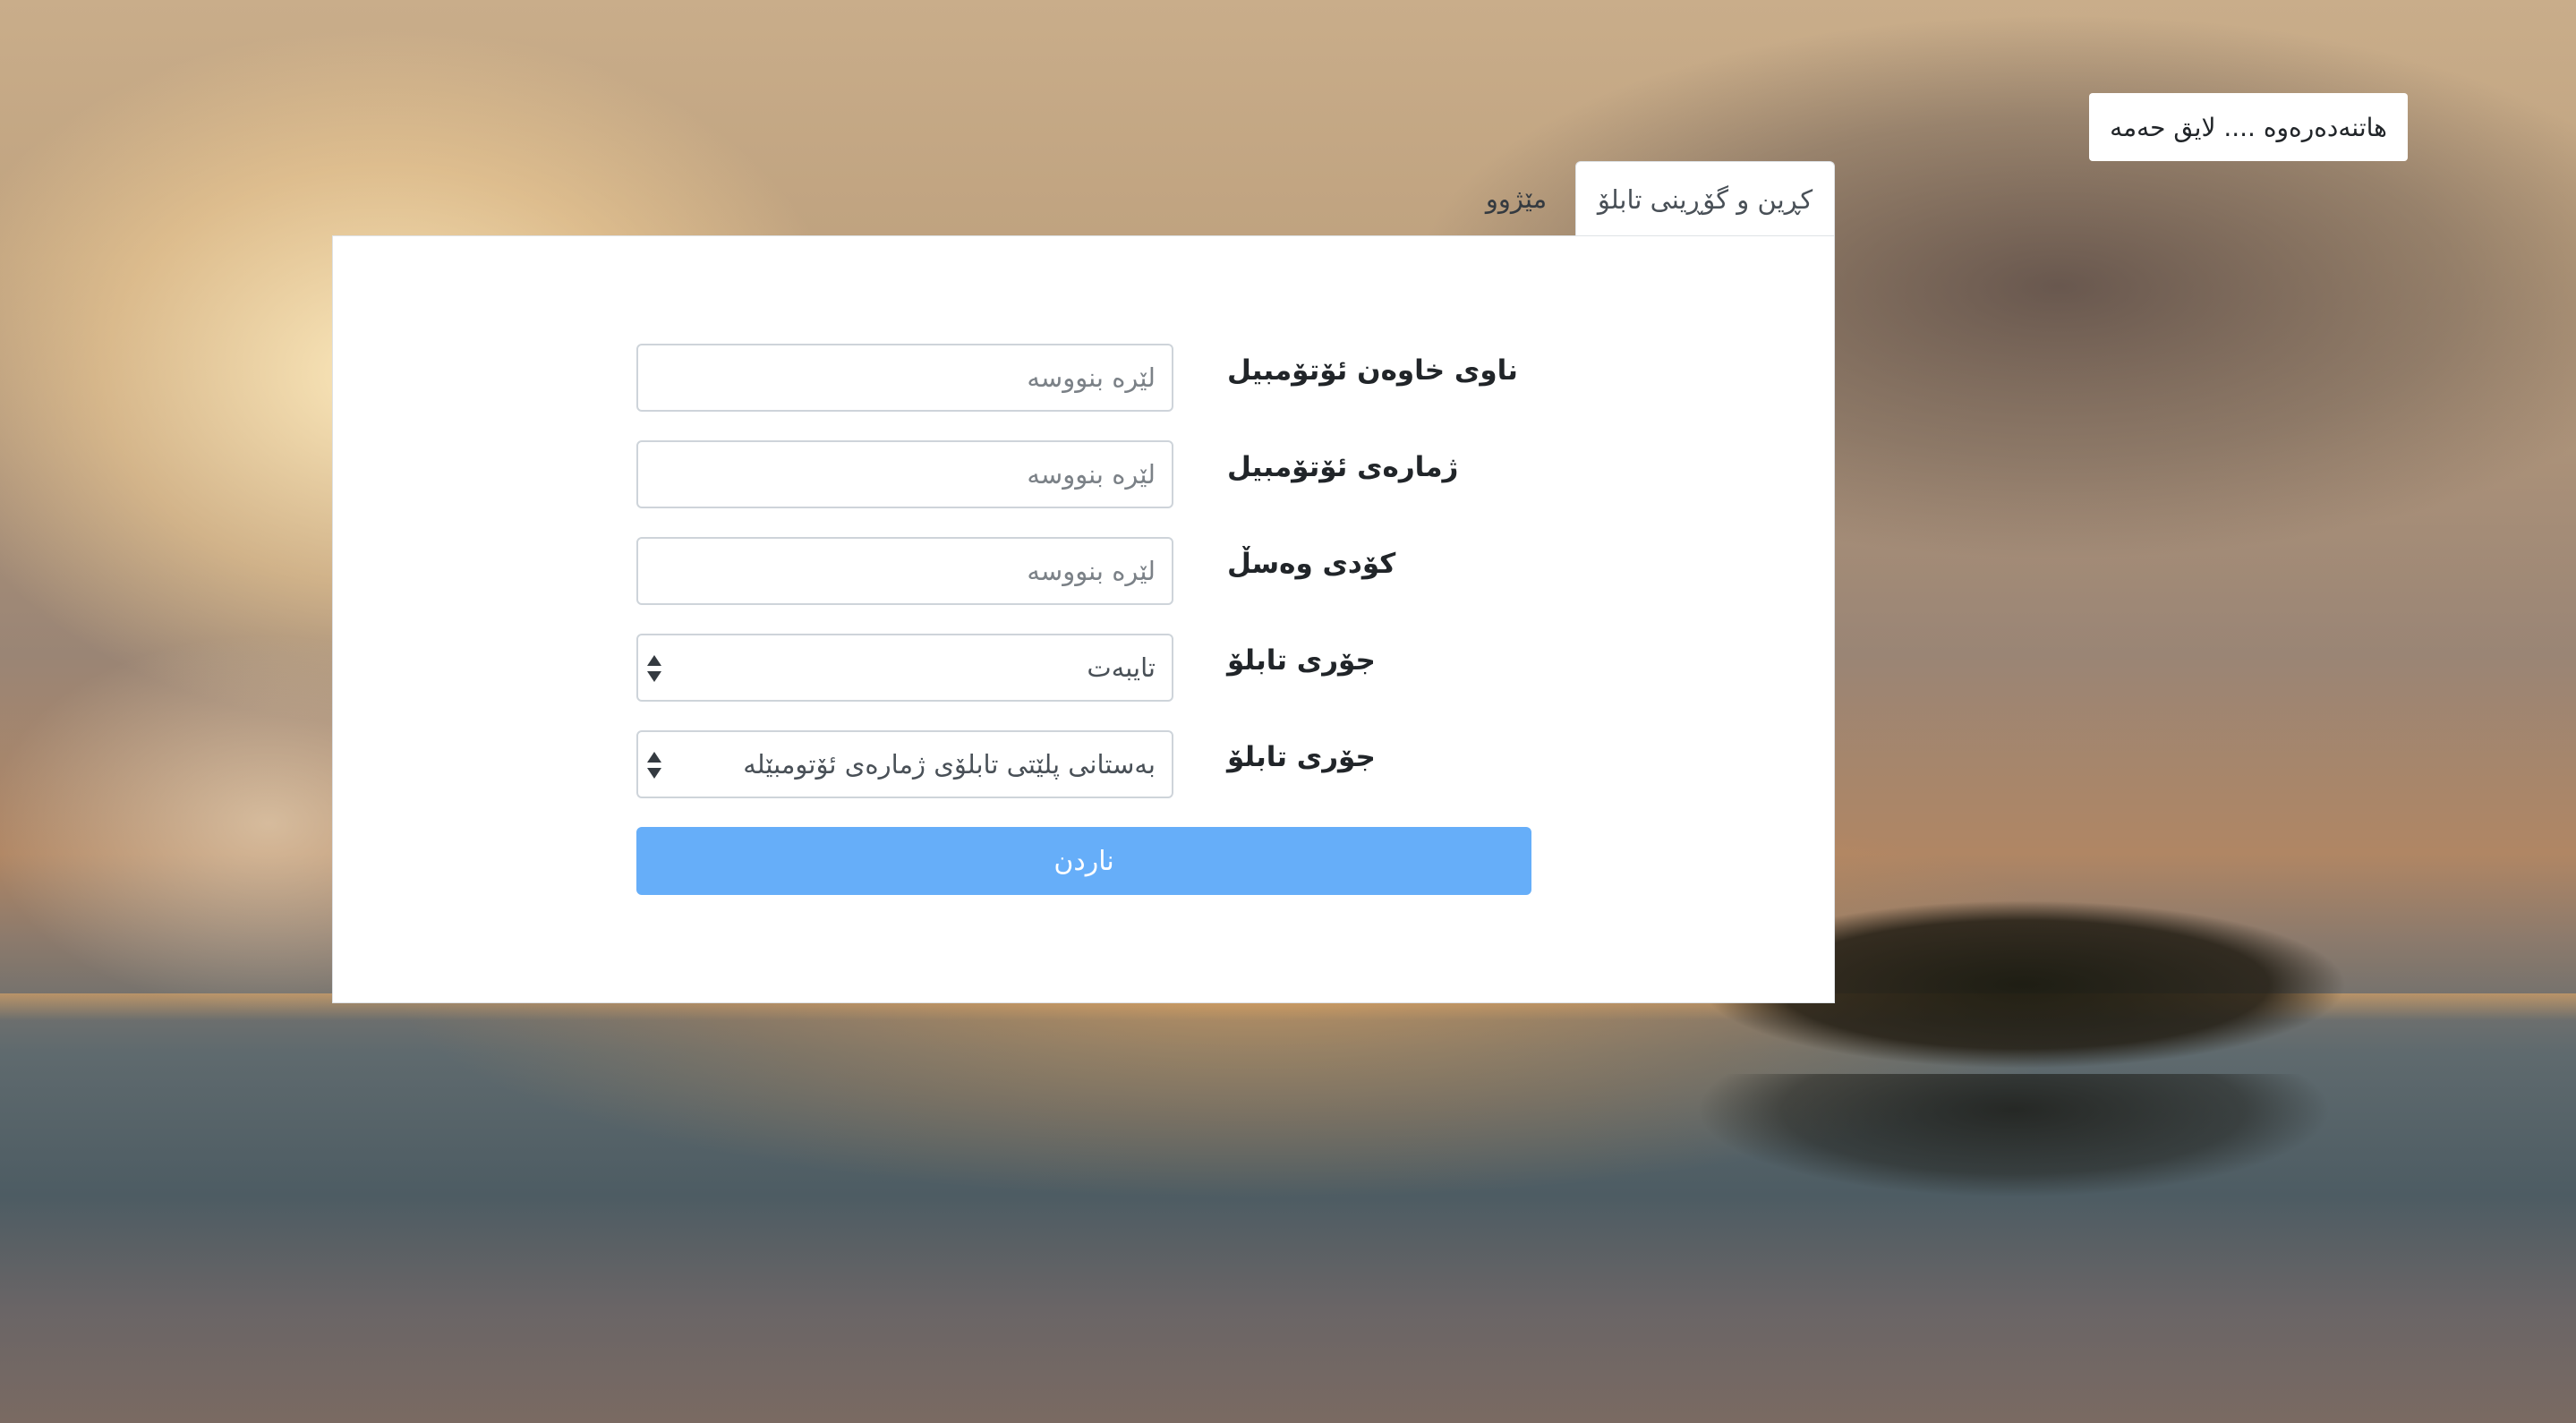 This screenshot has height=1423, width=2576. Describe the element at coordinates (904, 474) in the screenshot. I see `car-number-input` at that location.